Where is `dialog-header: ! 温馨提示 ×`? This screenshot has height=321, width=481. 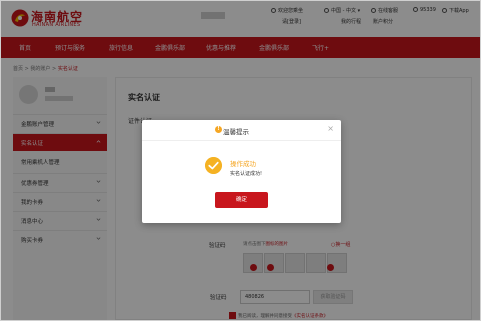
dialog-header: ! 温馨提示 × is located at coordinates (241, 130).